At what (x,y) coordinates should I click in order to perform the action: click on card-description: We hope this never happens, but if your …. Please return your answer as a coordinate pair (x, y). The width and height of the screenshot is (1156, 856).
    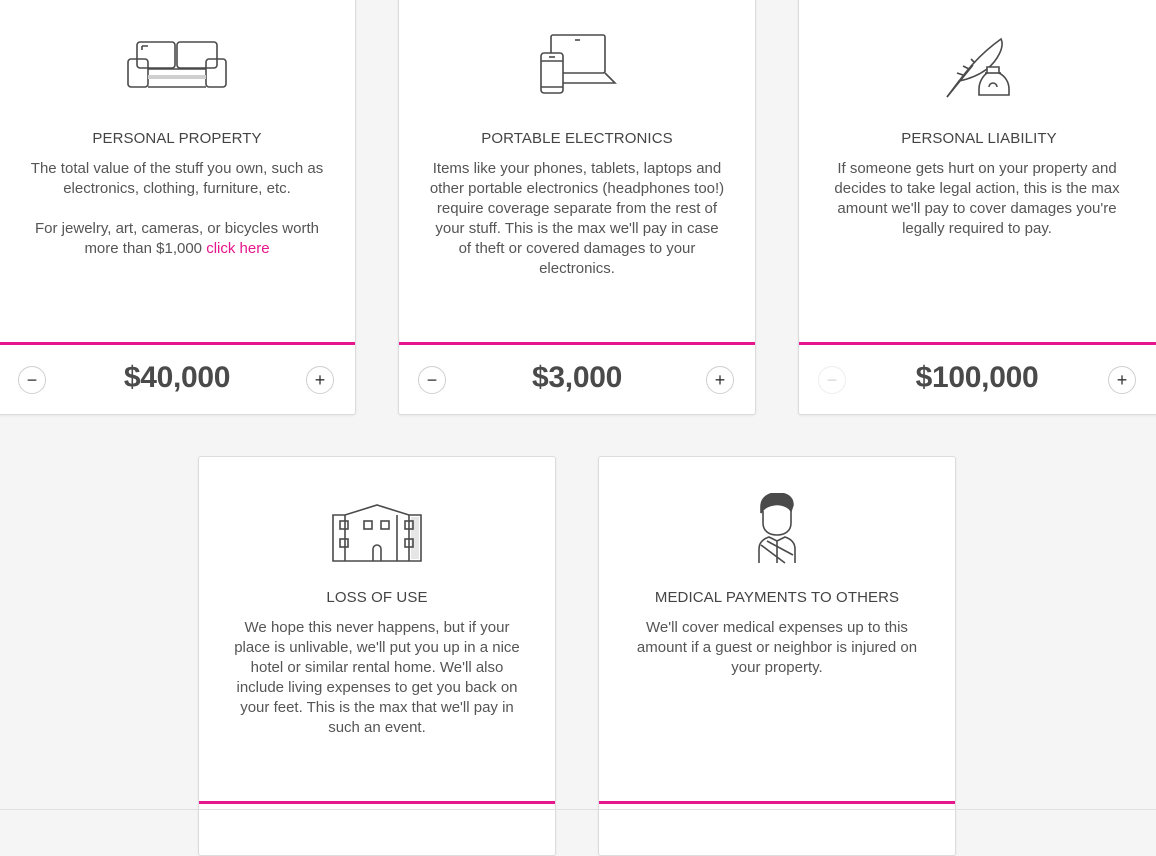
    Looking at the image, I should click on (377, 677).